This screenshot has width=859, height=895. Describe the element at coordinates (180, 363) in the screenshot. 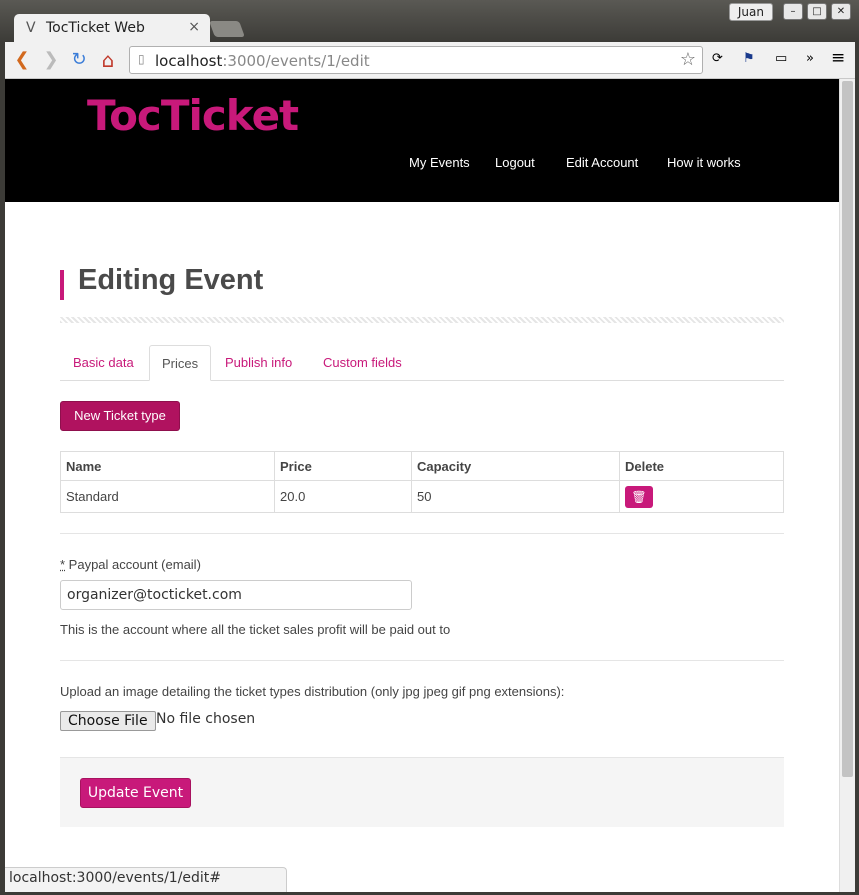

I see `tab-prices: Prices` at that location.